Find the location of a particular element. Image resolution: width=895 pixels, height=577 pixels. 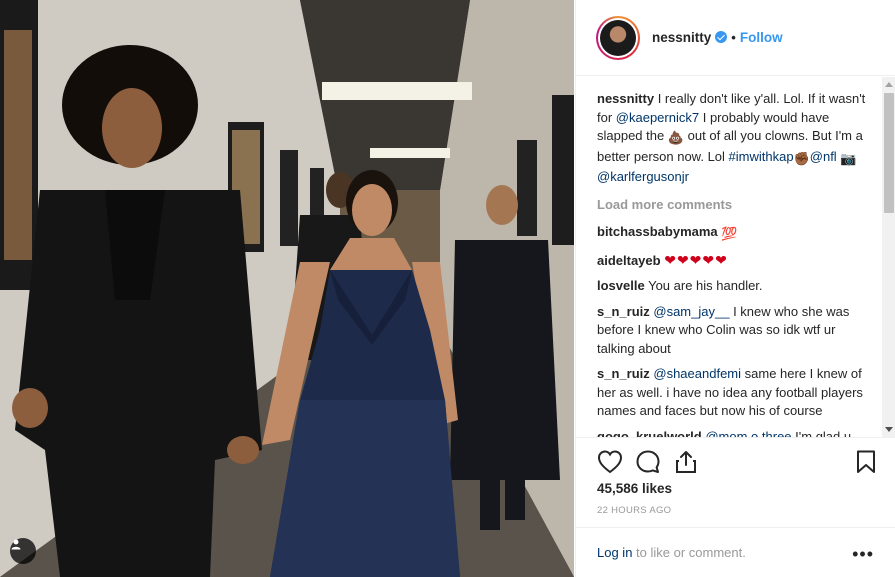

header-username: nessnitty is located at coordinates (681, 37).